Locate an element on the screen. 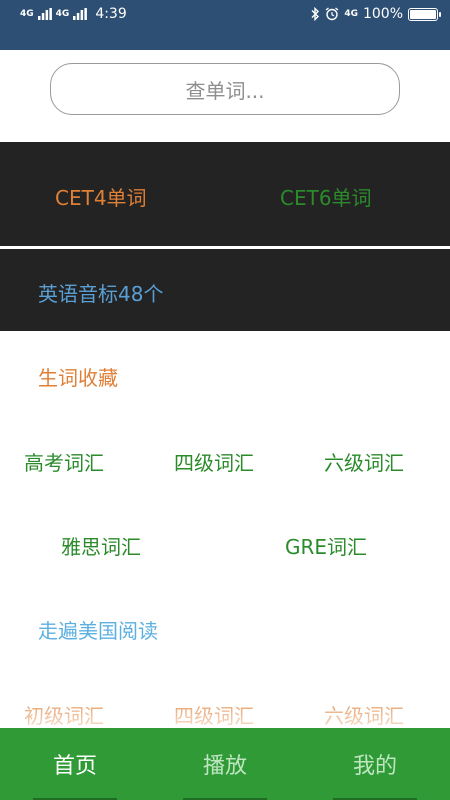 The width and height of the screenshot is (450, 800). status-right: 4G 100% is located at coordinates (376, 14).